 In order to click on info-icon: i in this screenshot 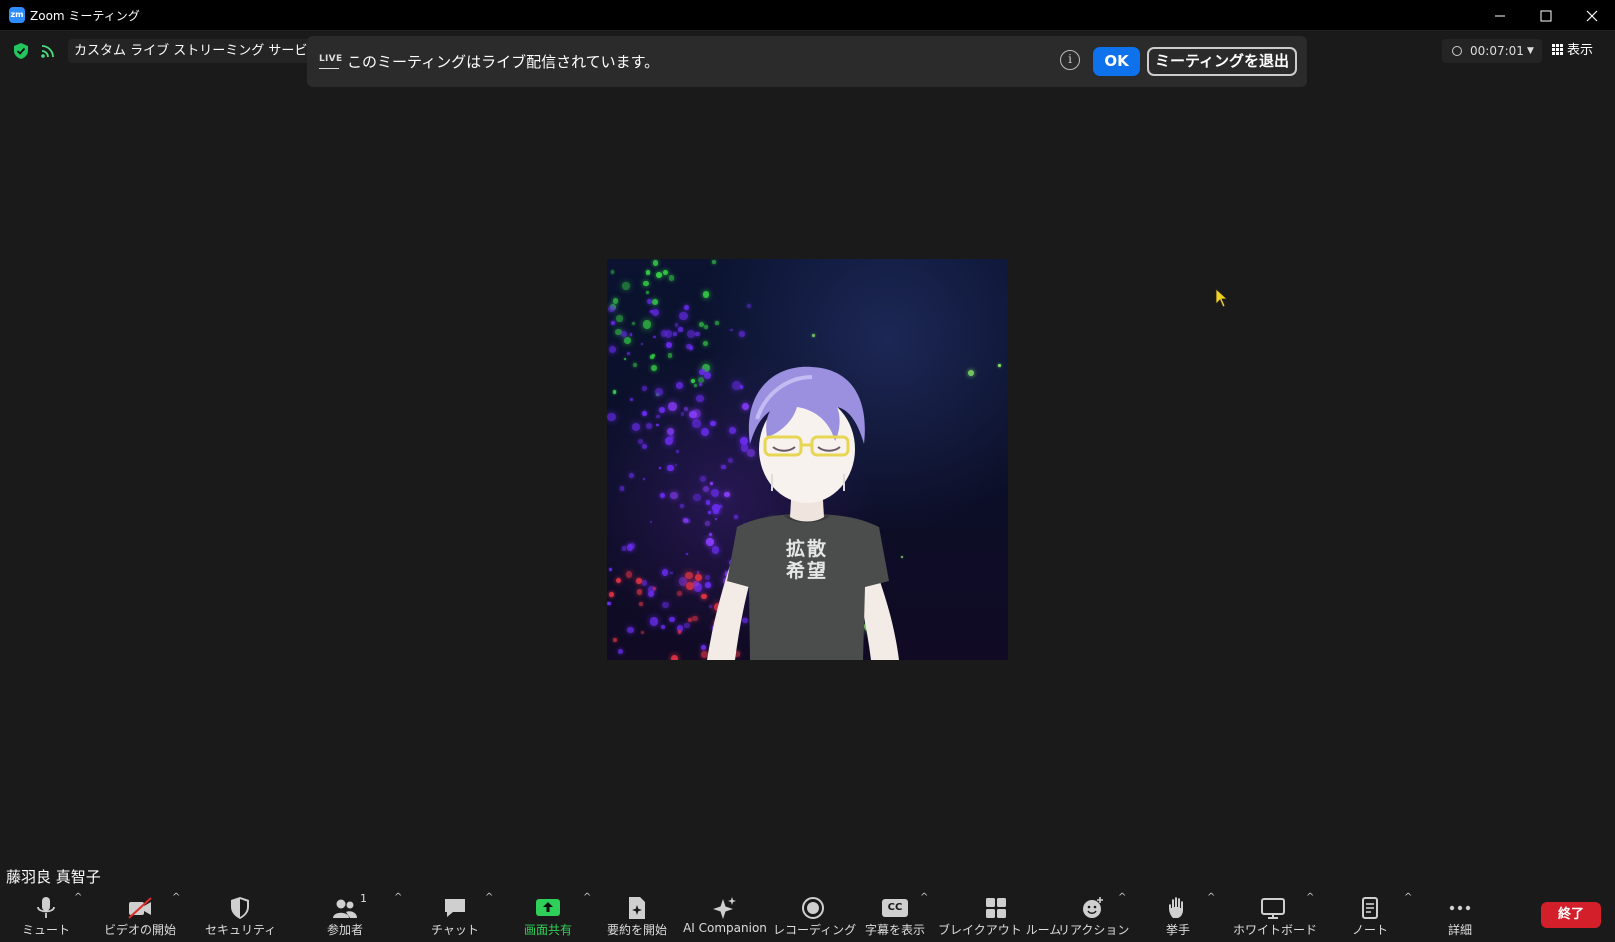, I will do `click(1070, 60)`.